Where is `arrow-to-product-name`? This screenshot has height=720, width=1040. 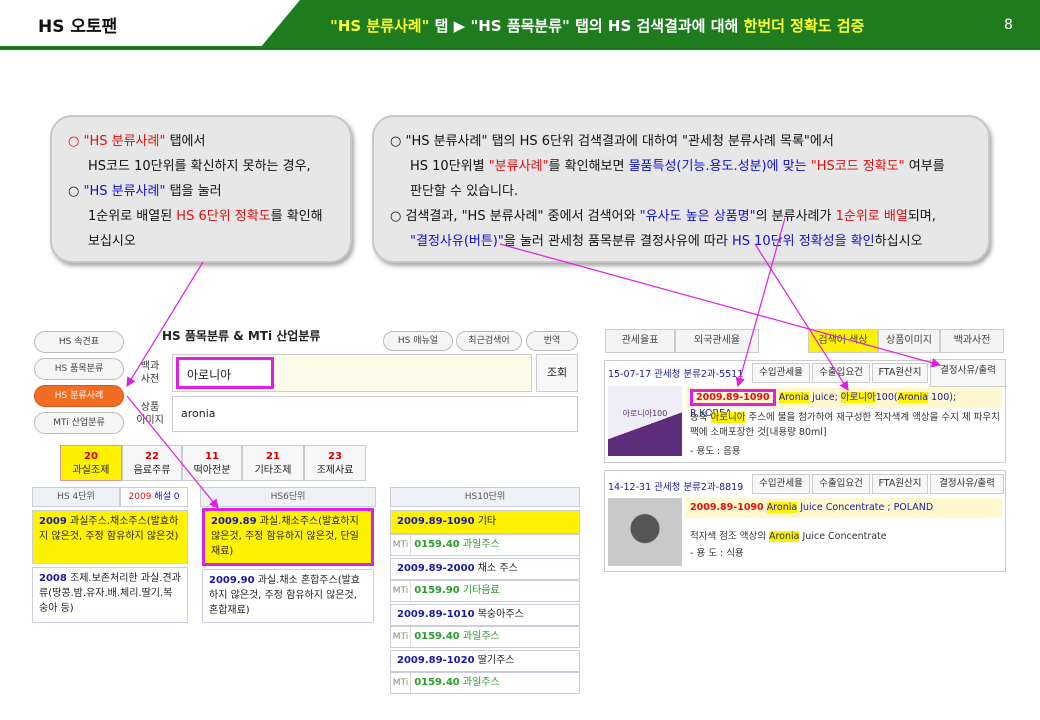
arrow-to-product-name is located at coordinates (801, 317).